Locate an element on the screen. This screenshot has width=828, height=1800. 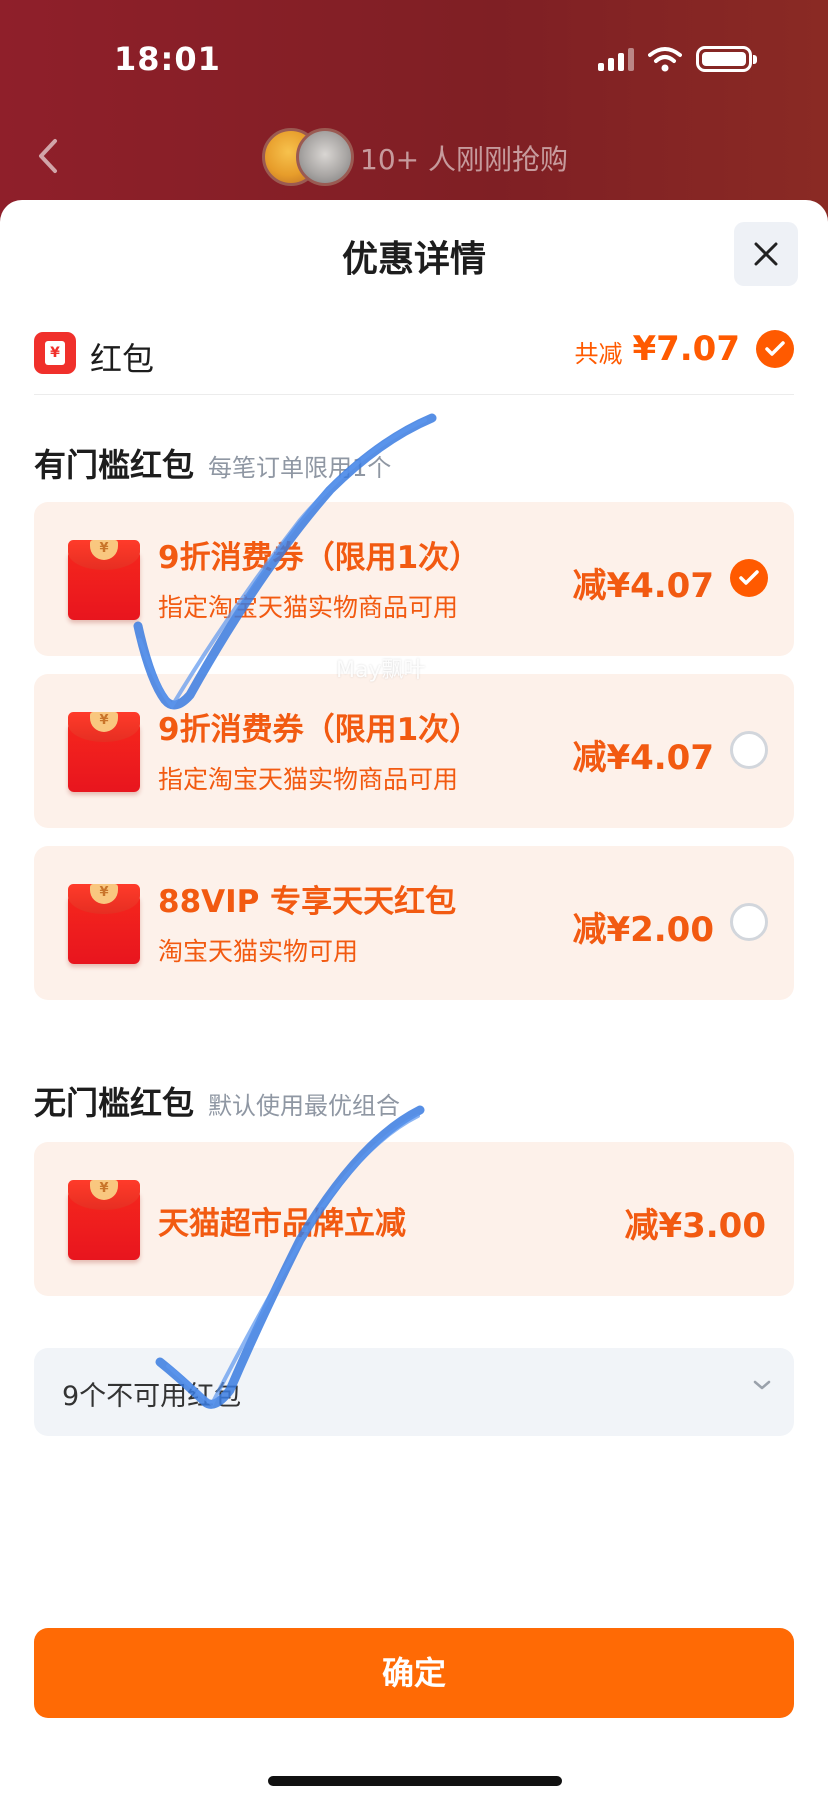
close-button is located at coordinates (766, 254).